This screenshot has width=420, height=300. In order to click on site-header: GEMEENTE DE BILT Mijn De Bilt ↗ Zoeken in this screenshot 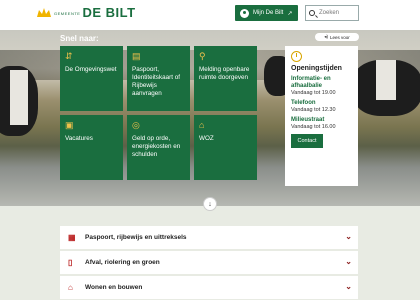, I will do `click(210, 15)`.